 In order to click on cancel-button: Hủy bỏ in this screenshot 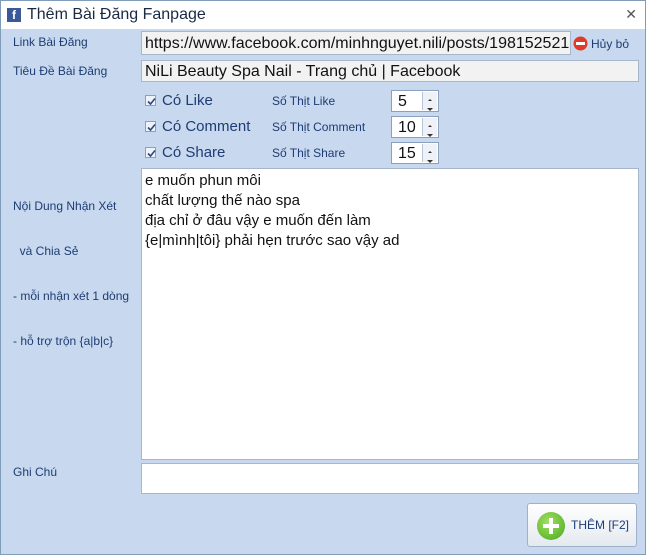, I will do `click(601, 43)`.